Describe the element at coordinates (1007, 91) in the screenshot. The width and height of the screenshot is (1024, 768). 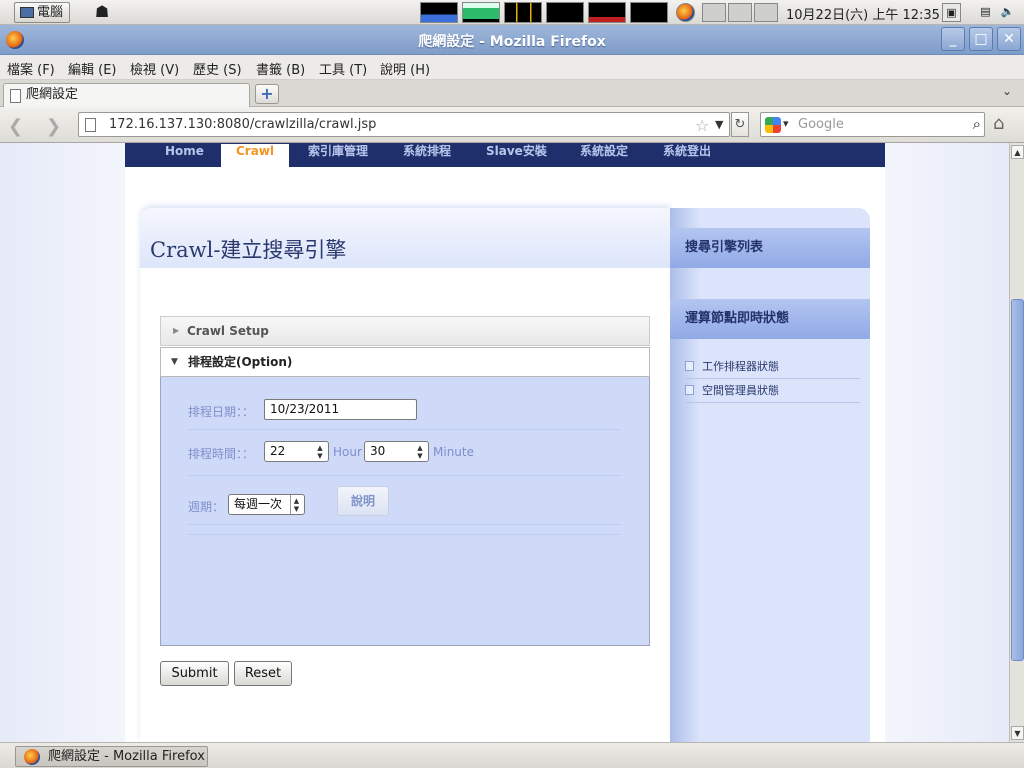
I see `tab-list-chevron-icon: ⌄` at that location.